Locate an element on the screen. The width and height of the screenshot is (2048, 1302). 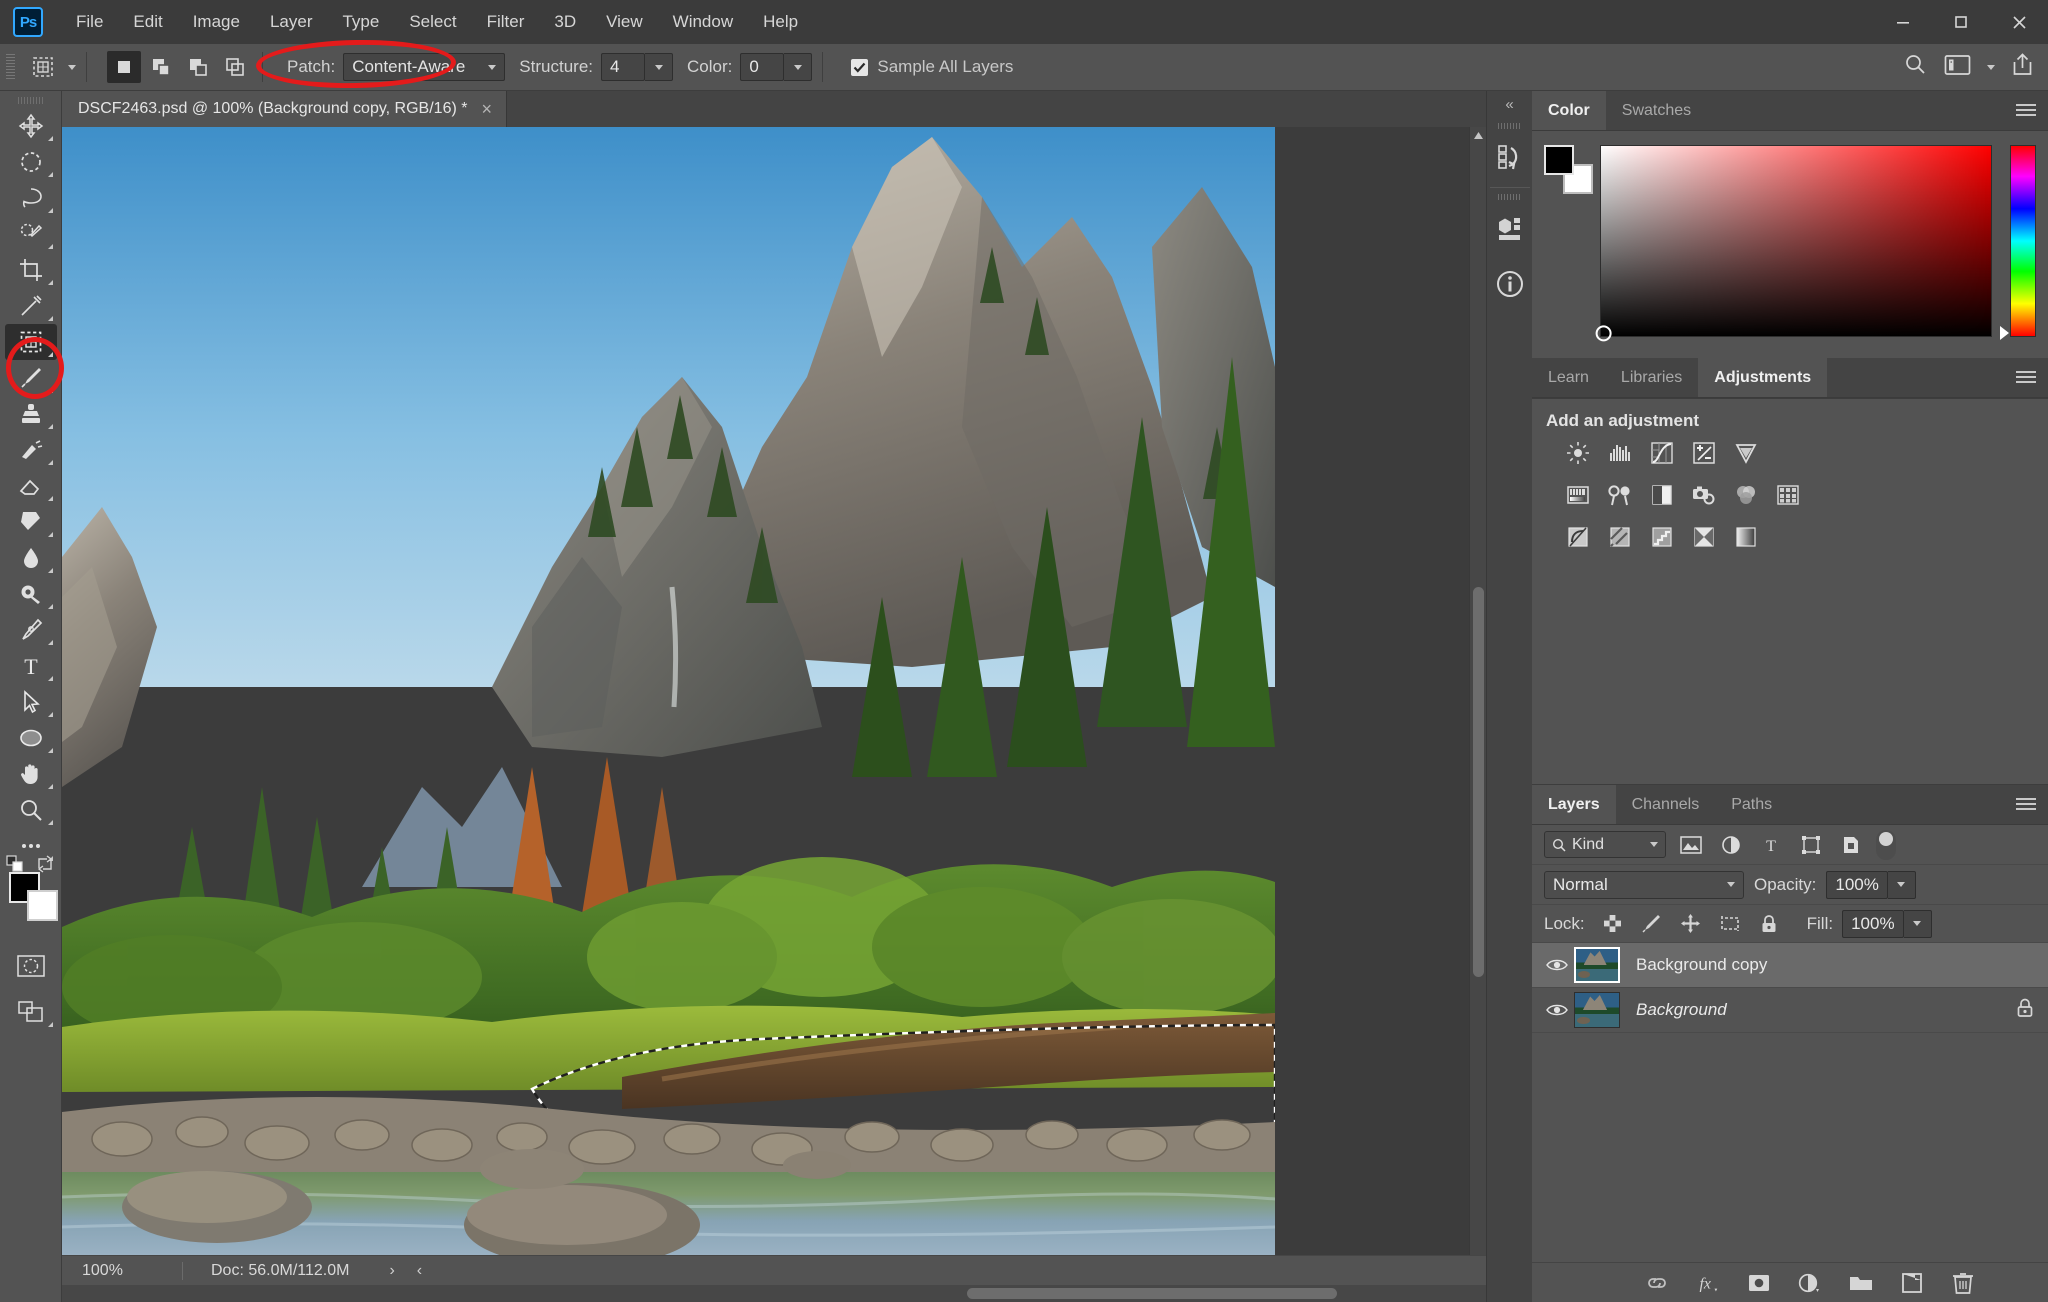
filter-toggle is located at coordinates (1886, 844).